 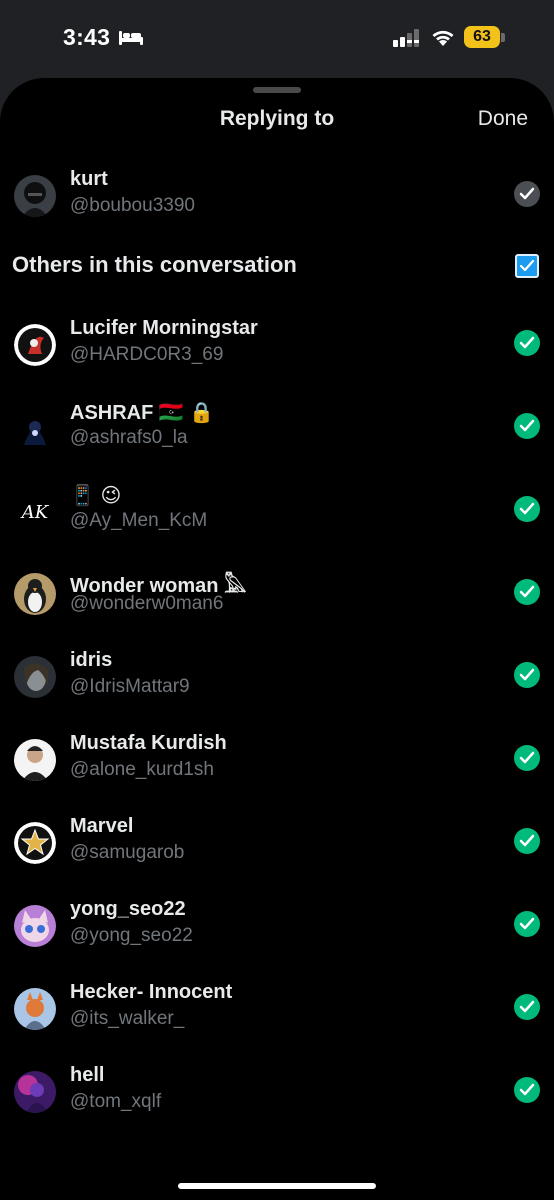 What do you see at coordinates (129, 437) in the screenshot?
I see `user-handle: @ashrafs0_la` at bounding box center [129, 437].